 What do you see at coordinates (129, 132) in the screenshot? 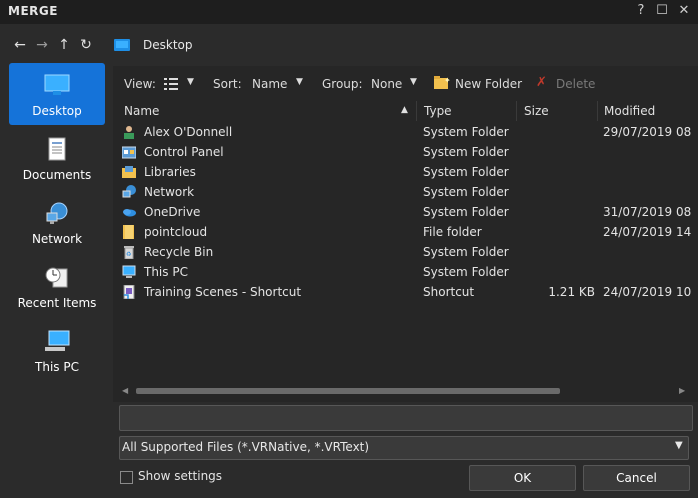
I see `user-folder-icon` at bounding box center [129, 132].